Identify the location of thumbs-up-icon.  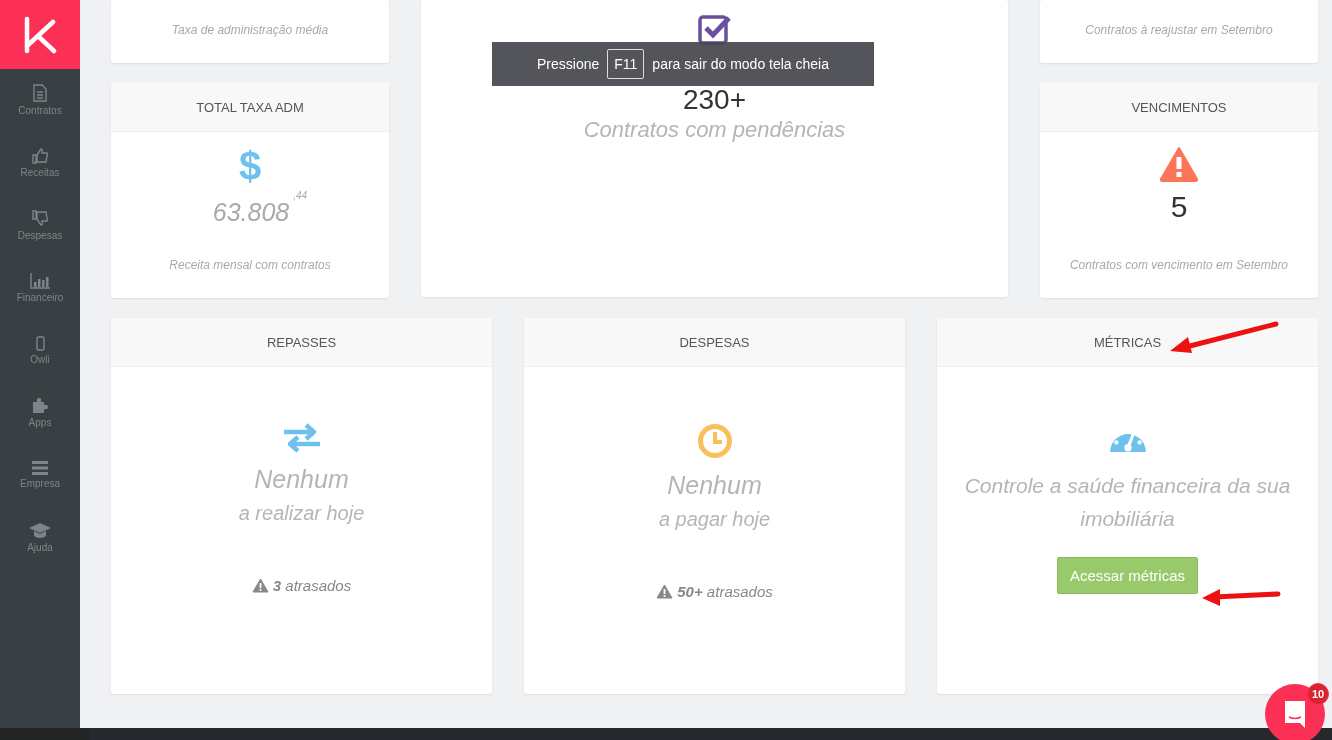
(40, 156).